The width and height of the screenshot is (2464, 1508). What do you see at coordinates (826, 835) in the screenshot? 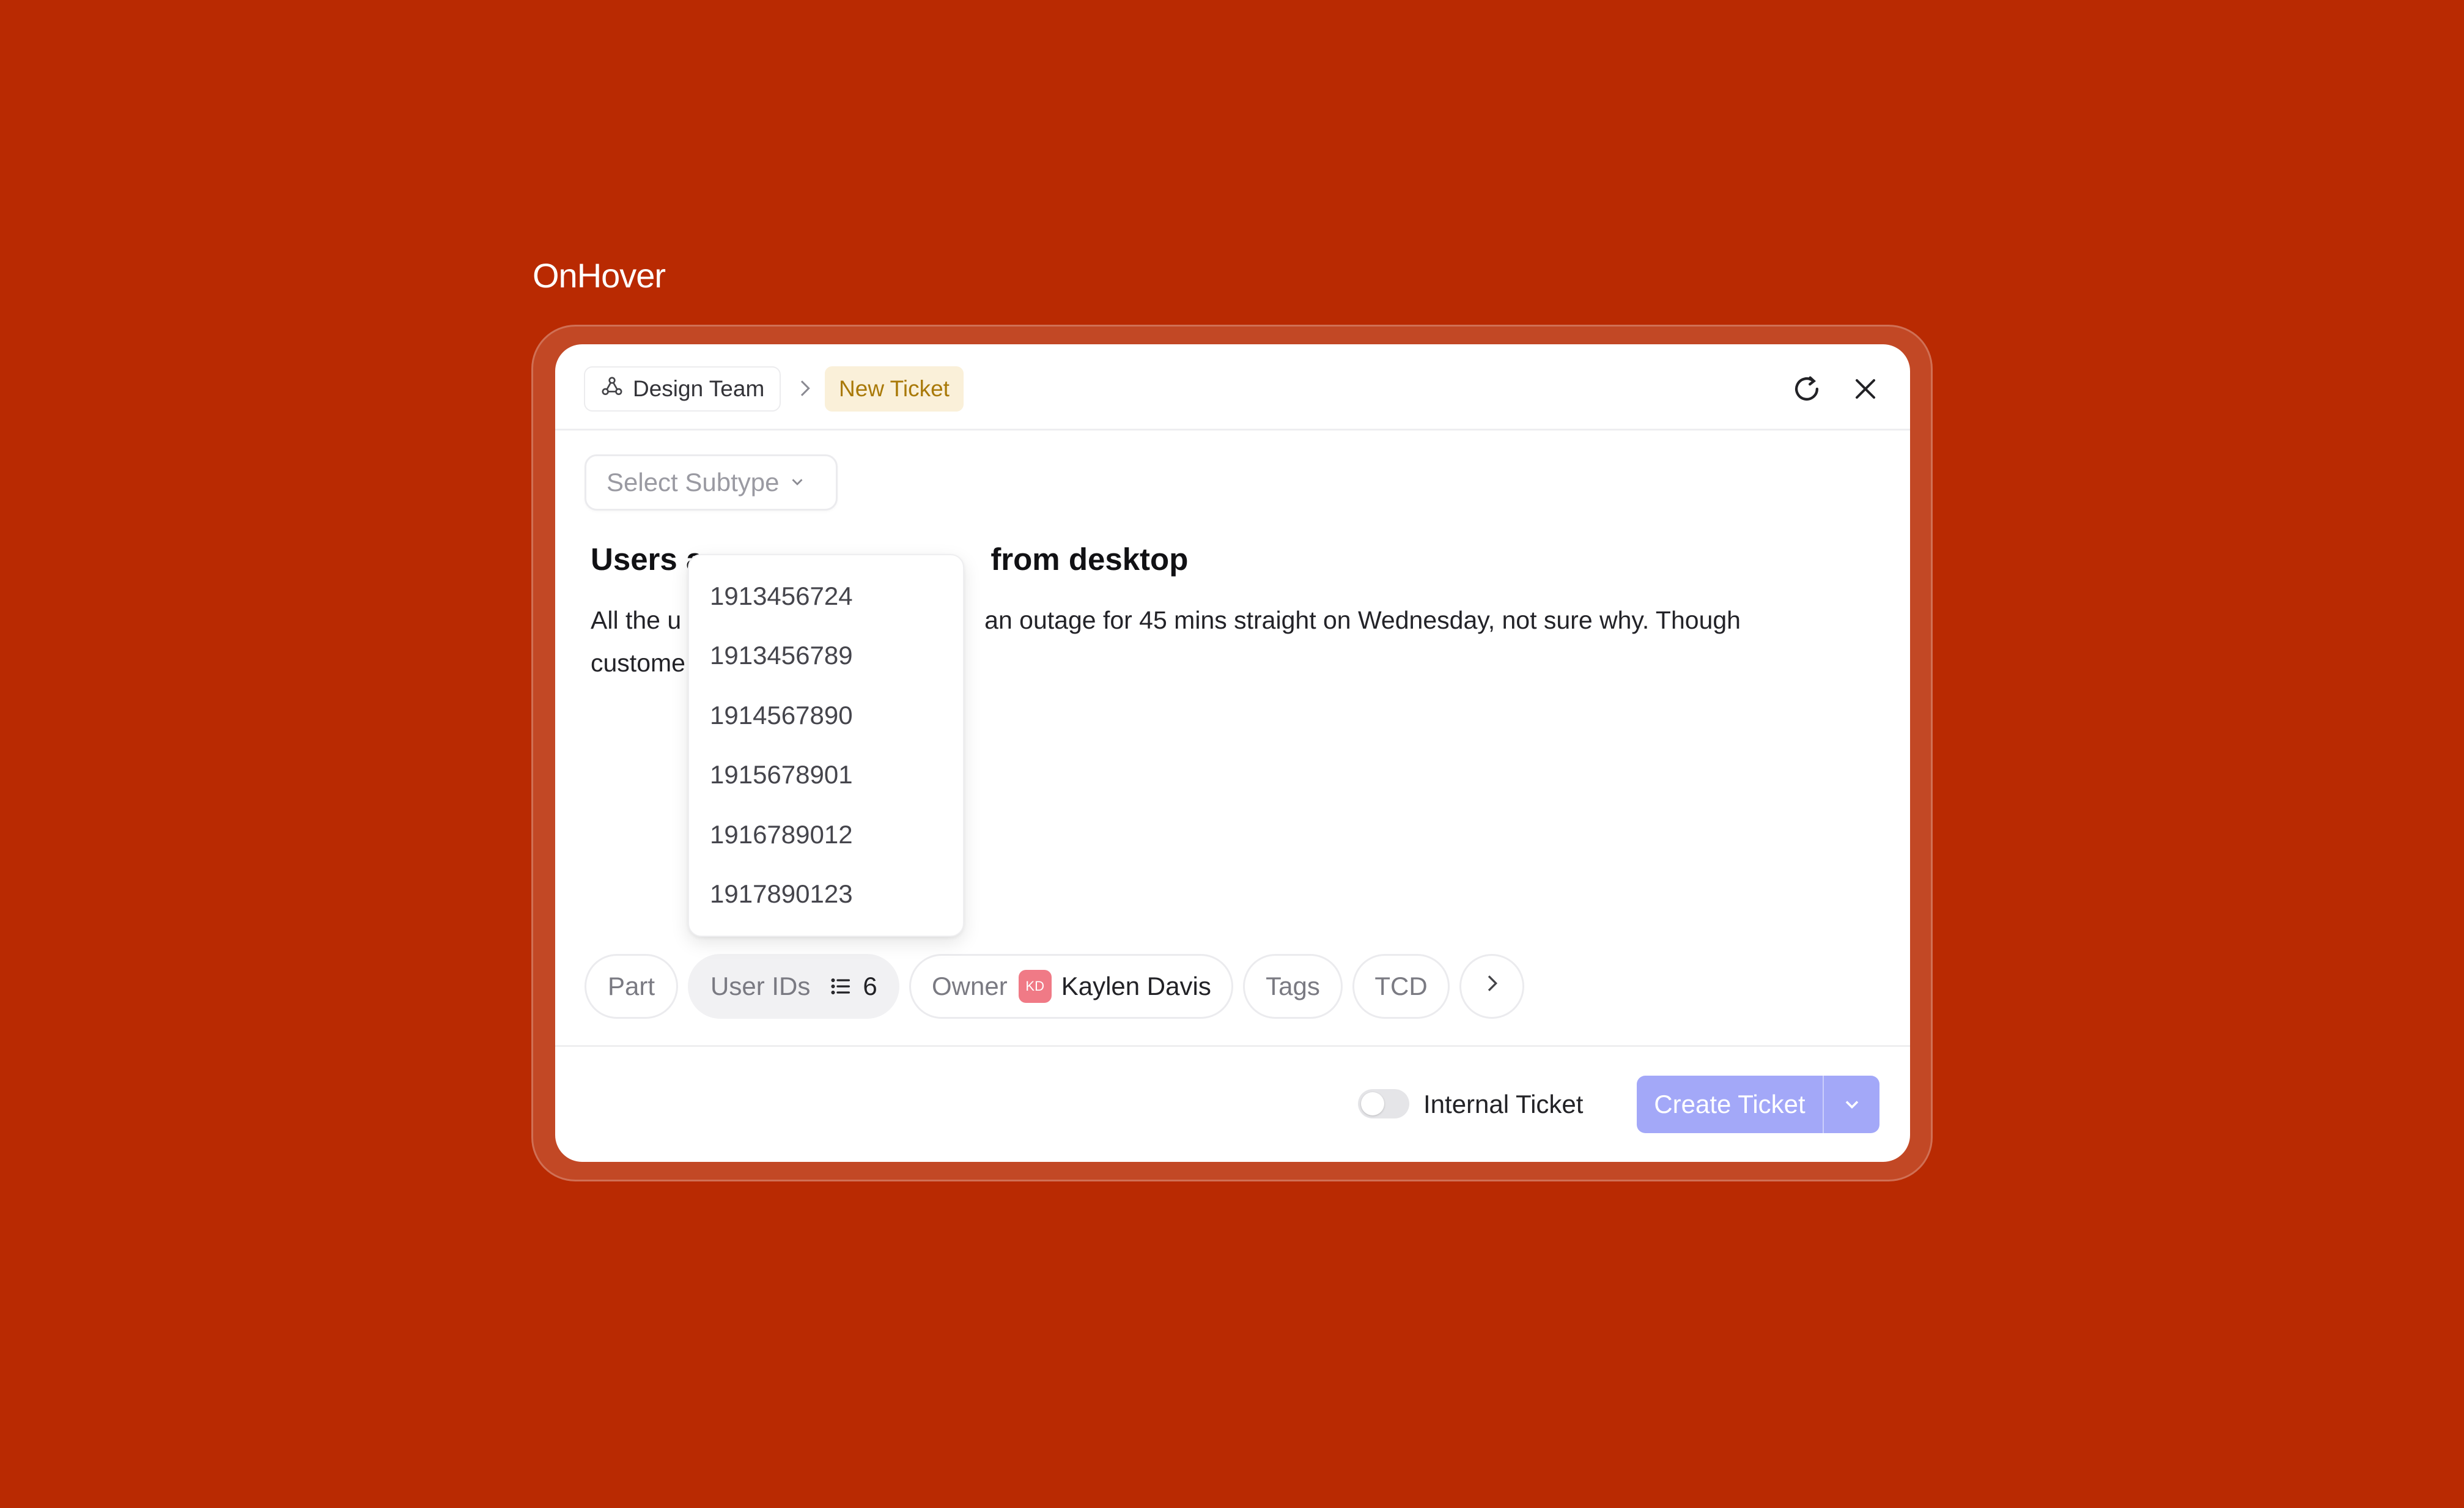
I see `user-id-option: 1916789012` at bounding box center [826, 835].